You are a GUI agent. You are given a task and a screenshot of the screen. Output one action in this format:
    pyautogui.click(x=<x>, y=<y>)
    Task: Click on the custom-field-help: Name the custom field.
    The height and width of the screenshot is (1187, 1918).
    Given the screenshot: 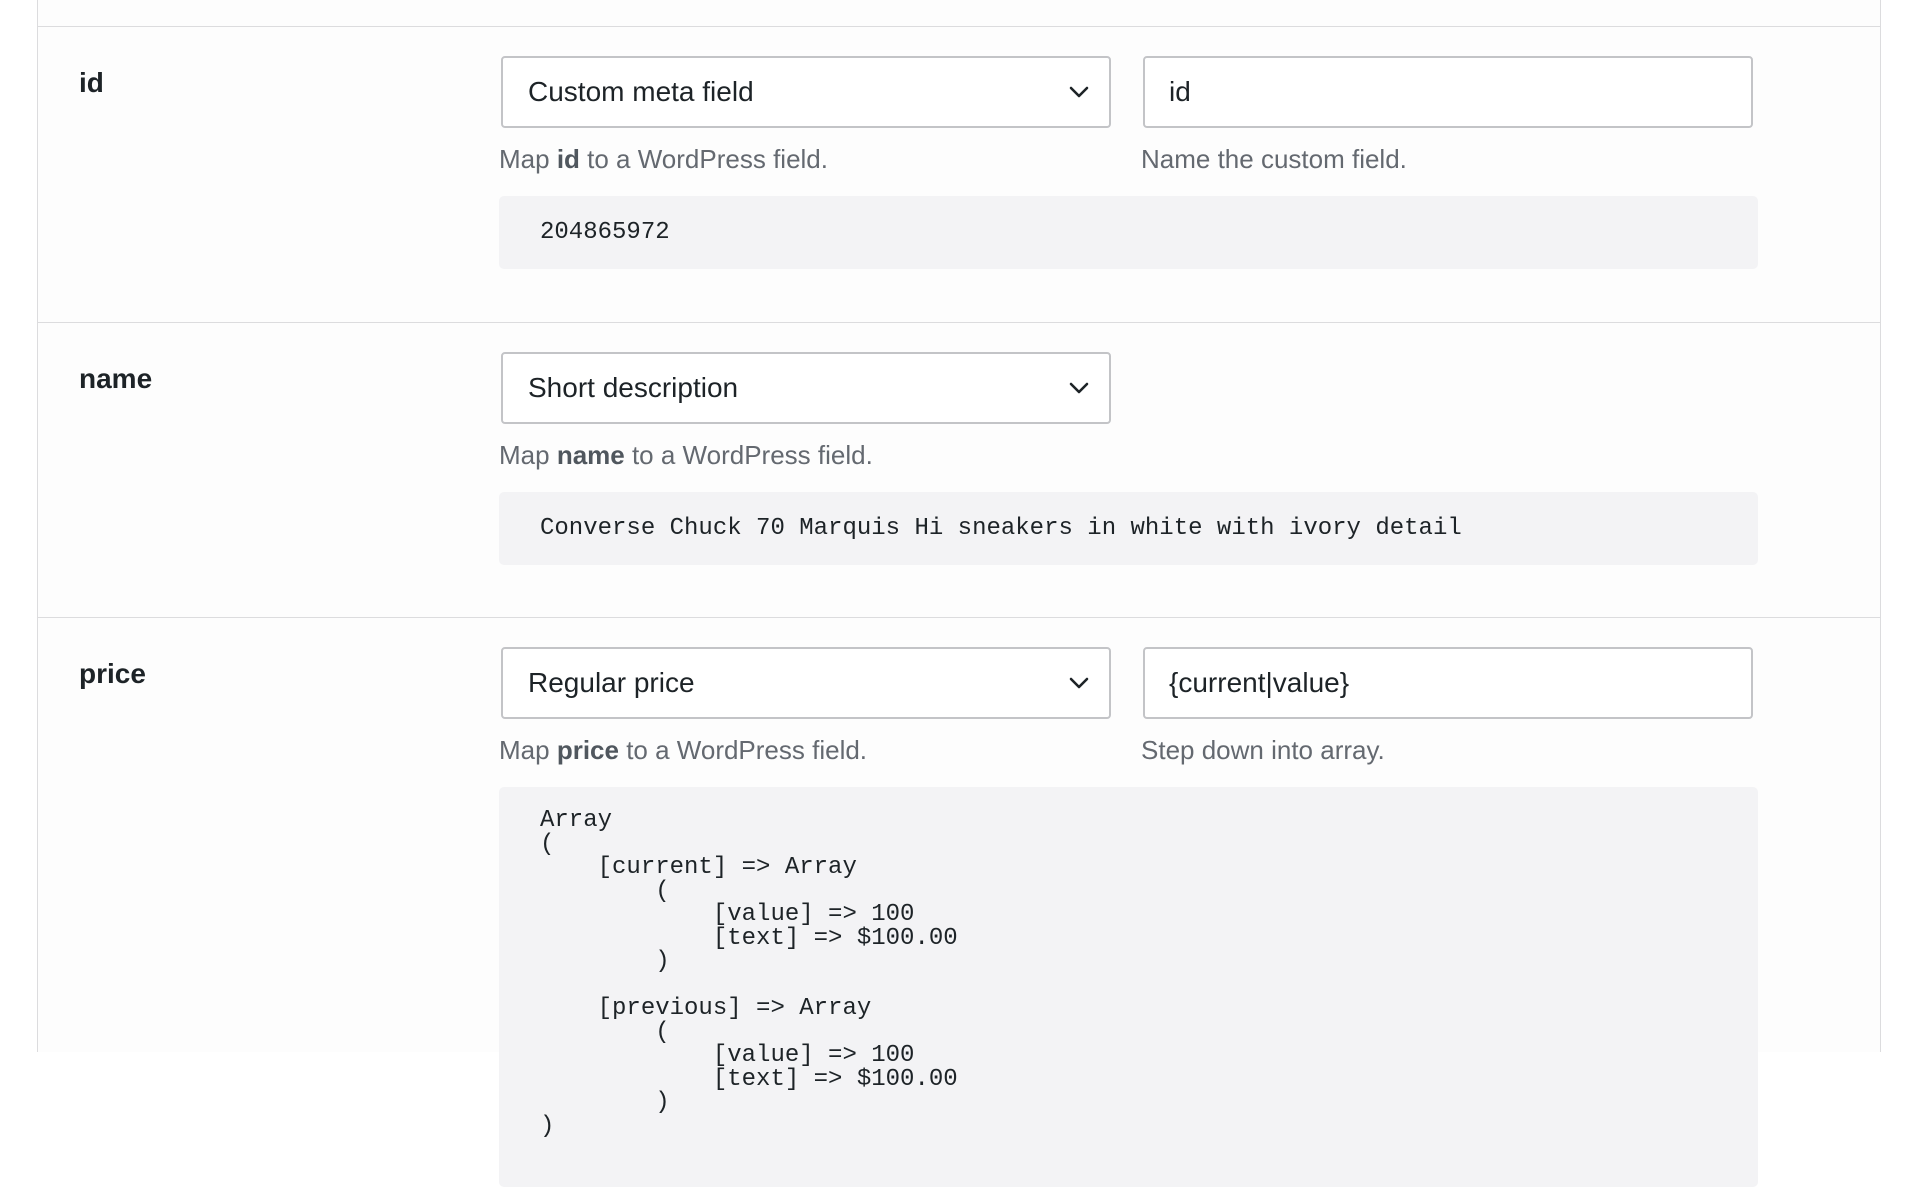 What is the action you would take?
    pyautogui.click(x=1274, y=159)
    